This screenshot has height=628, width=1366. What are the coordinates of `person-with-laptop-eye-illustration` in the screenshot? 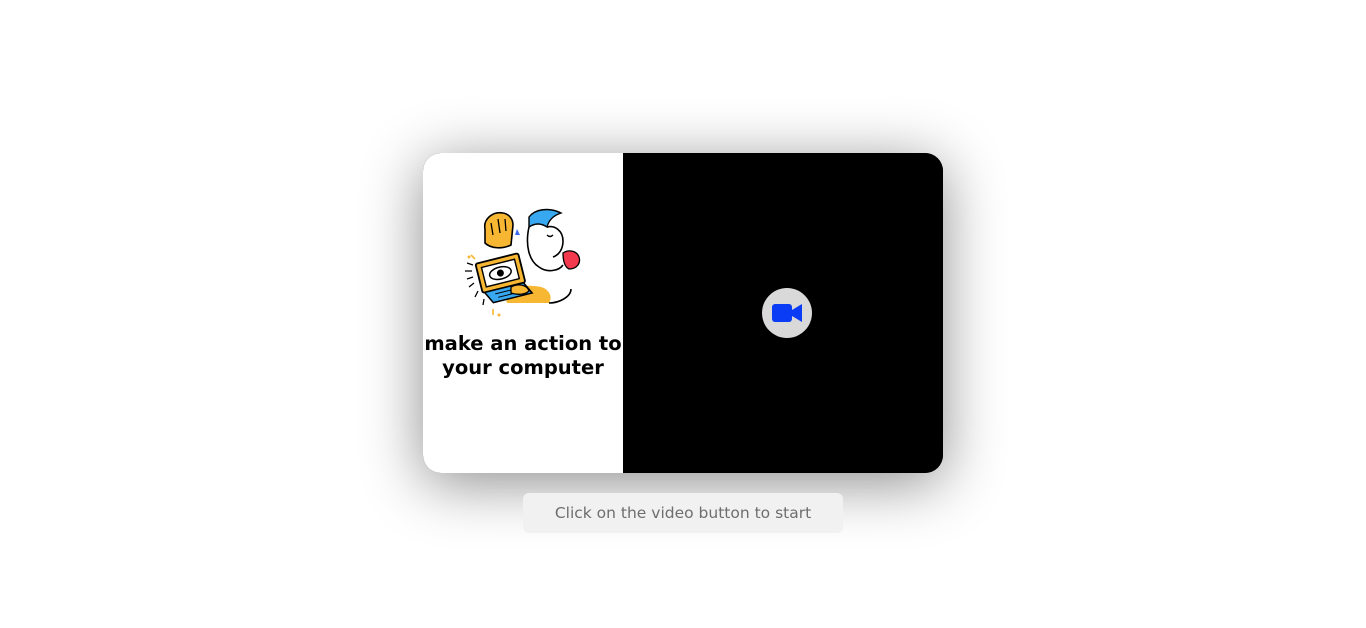 It's located at (523, 262).